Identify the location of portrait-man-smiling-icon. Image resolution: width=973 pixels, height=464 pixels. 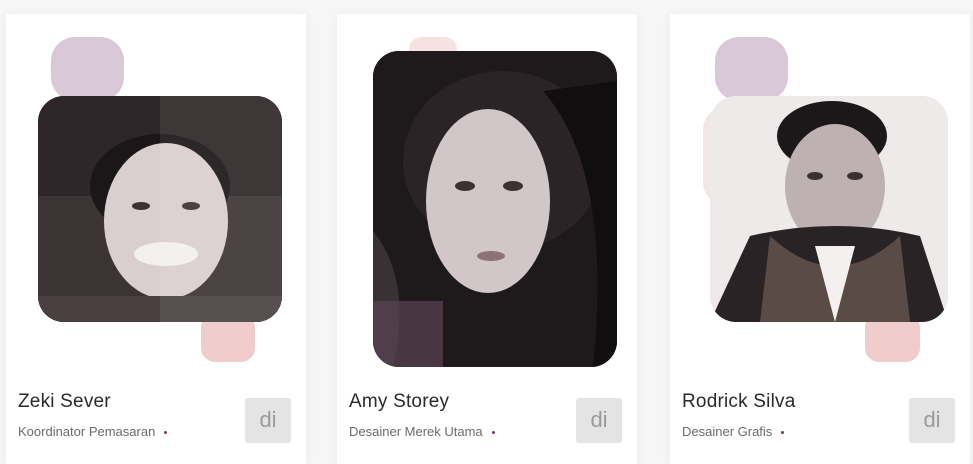
(160, 209).